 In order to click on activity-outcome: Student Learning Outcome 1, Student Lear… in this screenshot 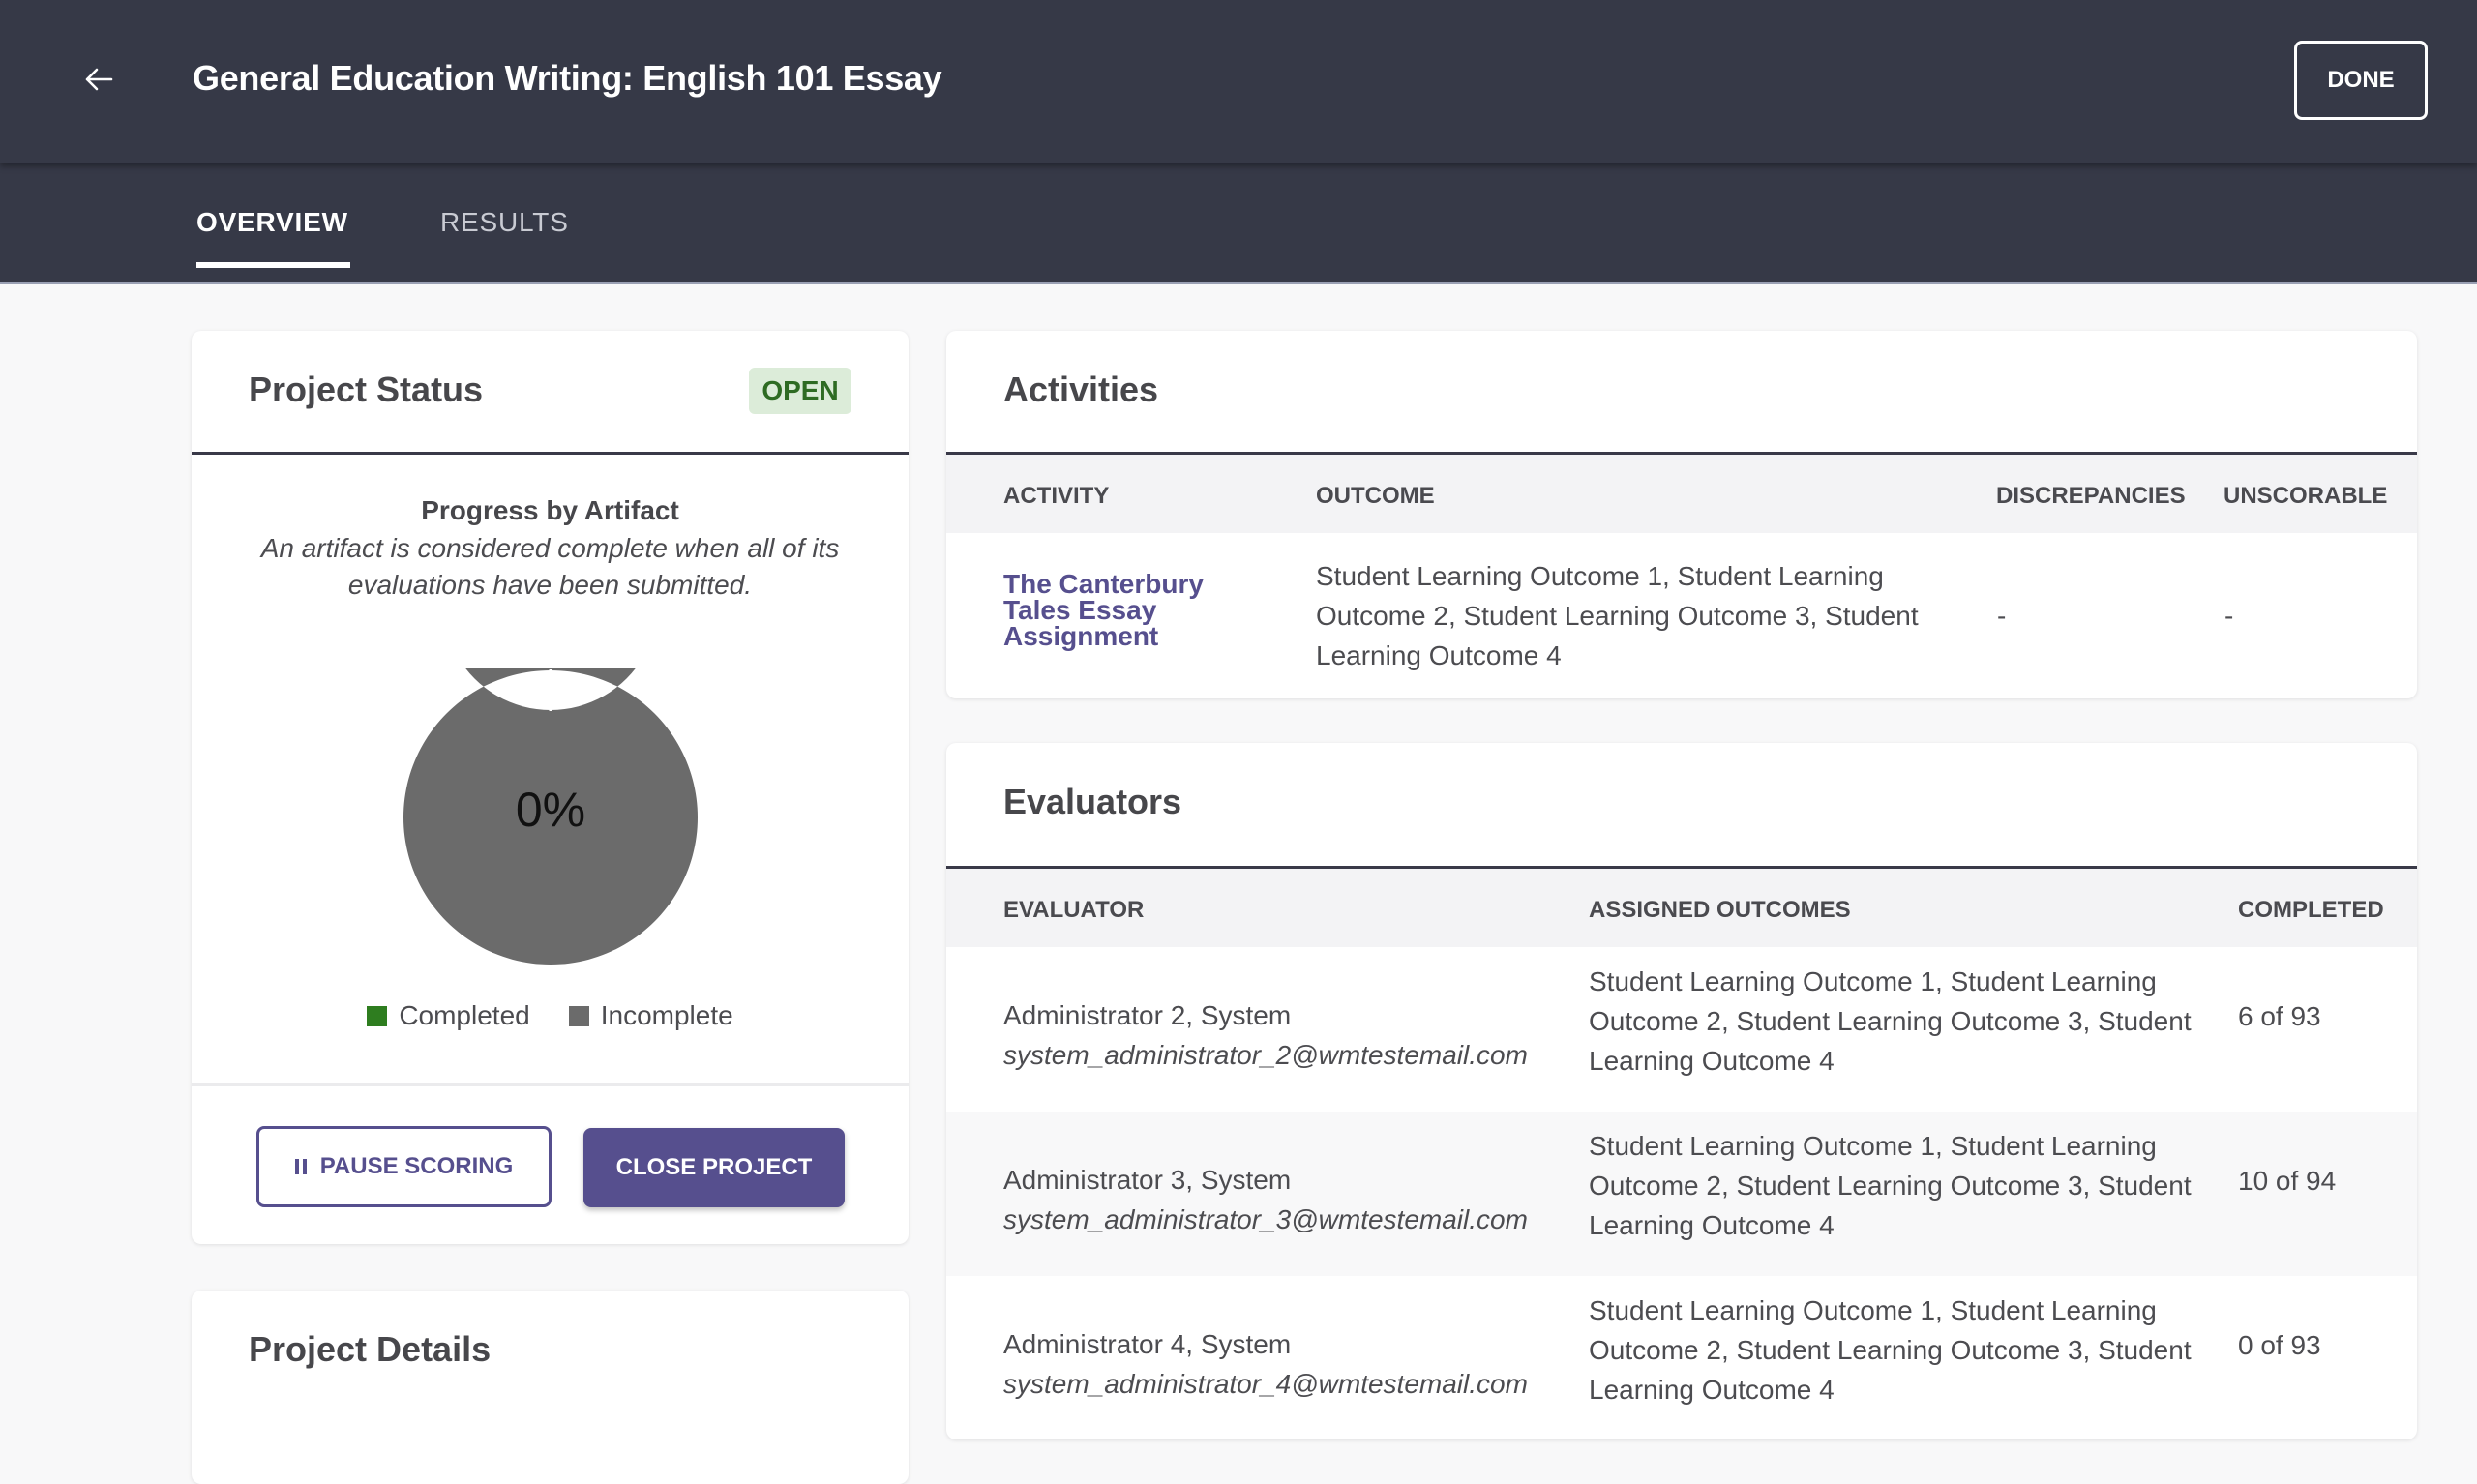, I will do `click(1617, 615)`.